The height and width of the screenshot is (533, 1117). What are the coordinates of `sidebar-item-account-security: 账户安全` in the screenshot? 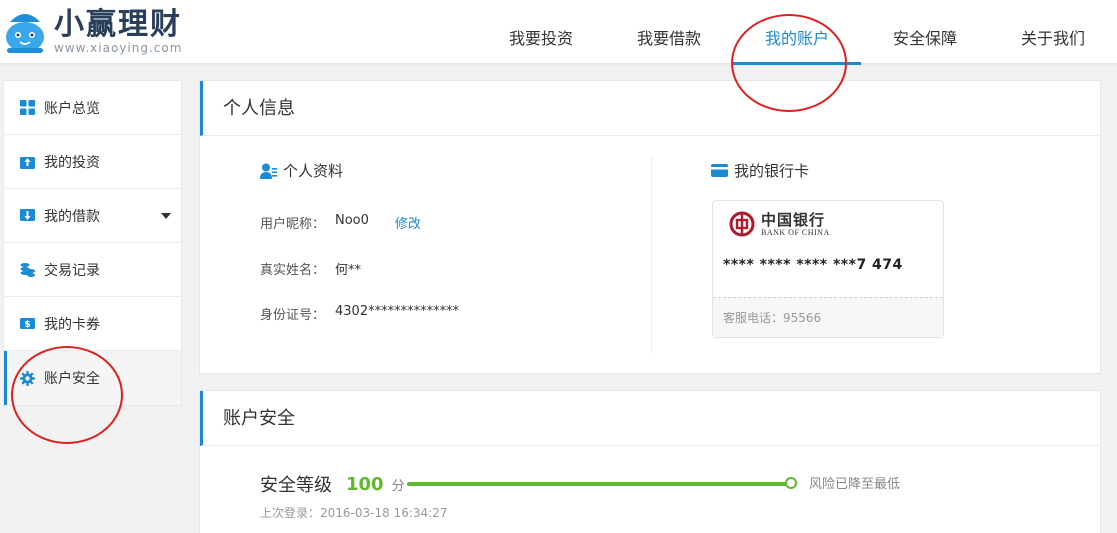 It's located at (92, 378).